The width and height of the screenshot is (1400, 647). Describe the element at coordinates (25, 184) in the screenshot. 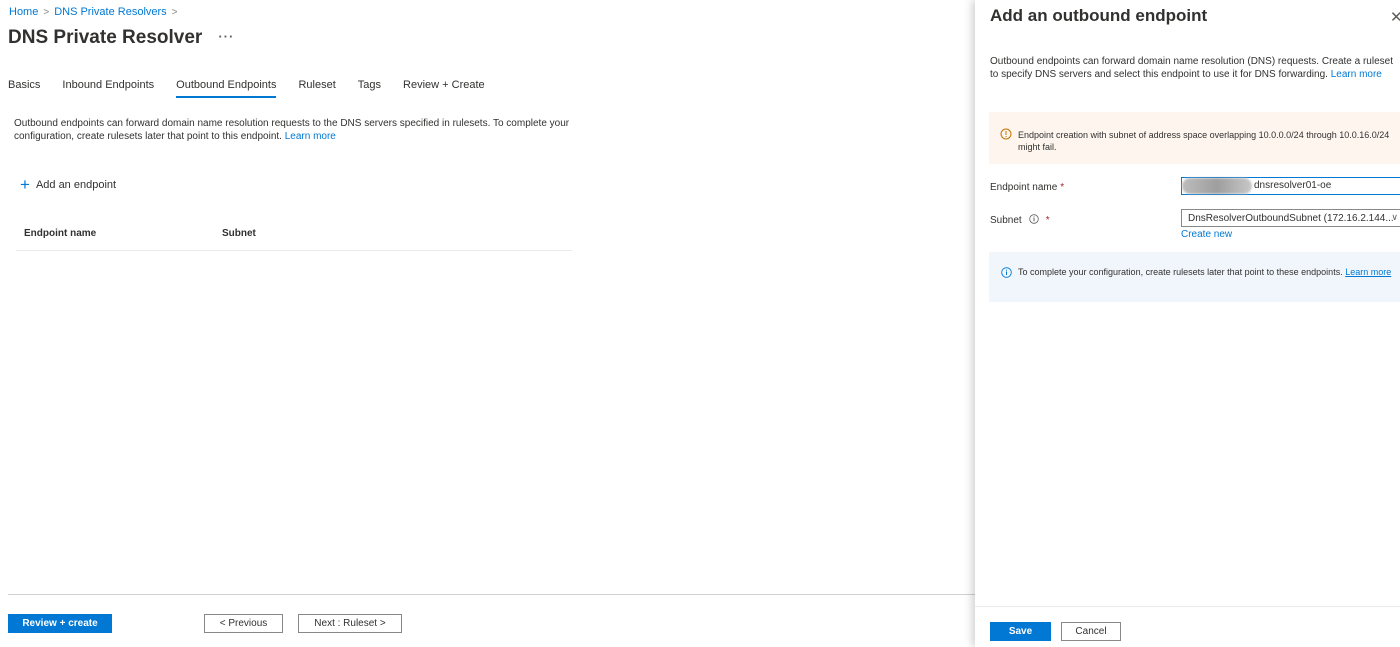

I see `plus-icon: +` at that location.